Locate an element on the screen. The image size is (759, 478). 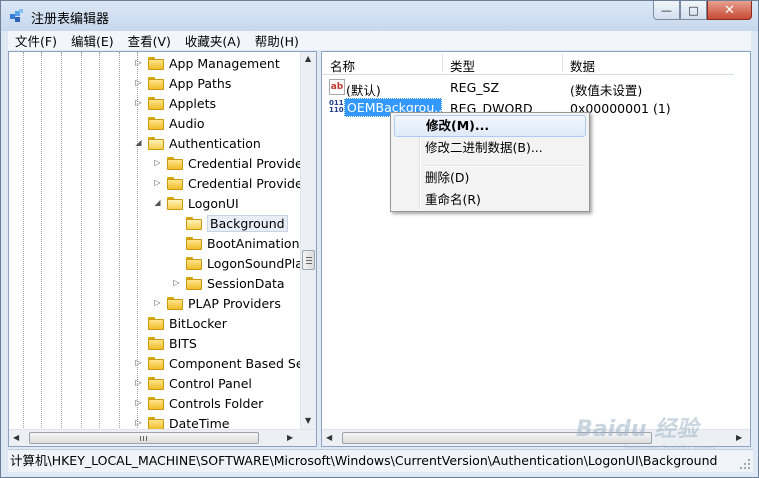
tree-item: ▷ Component Based Ser is located at coordinates (159, 364).